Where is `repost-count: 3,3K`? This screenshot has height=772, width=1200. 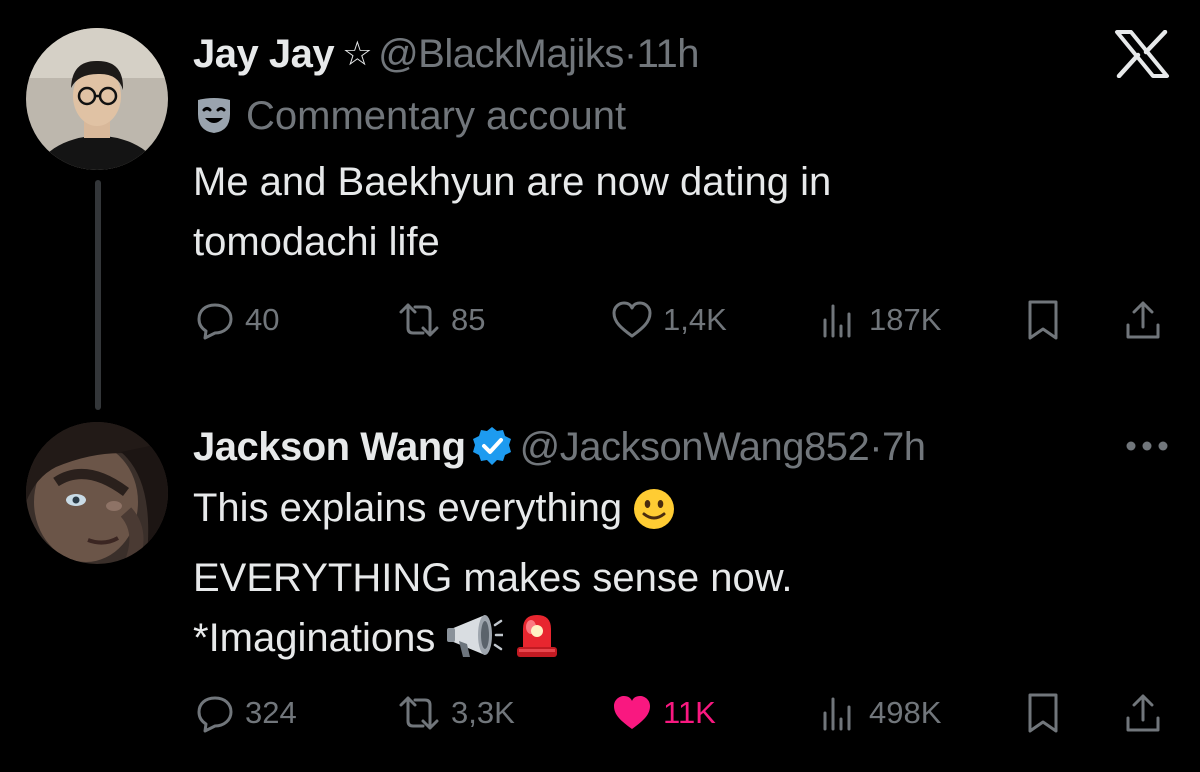
repost-count: 3,3K is located at coordinates (483, 712).